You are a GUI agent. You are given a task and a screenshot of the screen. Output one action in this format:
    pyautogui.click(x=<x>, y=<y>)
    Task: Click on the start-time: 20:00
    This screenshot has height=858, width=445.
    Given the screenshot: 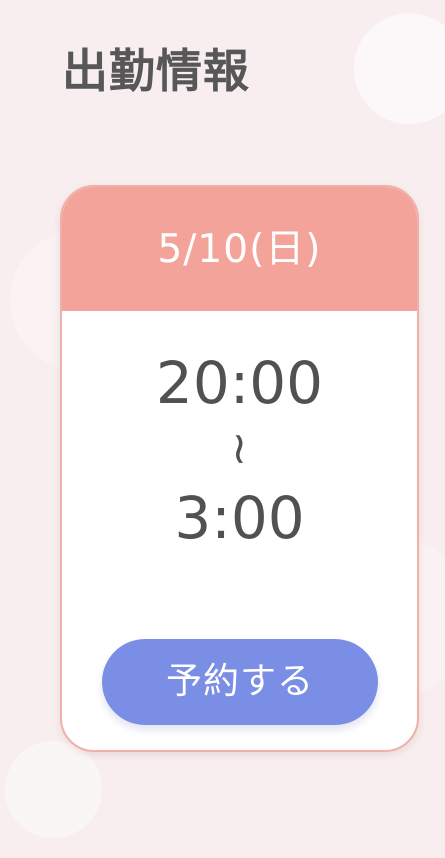 What is the action you would take?
    pyautogui.click(x=239, y=383)
    